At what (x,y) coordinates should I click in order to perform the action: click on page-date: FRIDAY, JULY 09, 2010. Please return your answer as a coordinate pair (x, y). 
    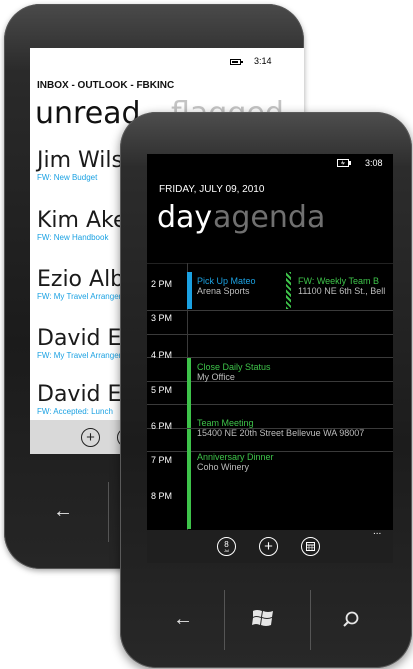
    Looking at the image, I should click on (212, 189).